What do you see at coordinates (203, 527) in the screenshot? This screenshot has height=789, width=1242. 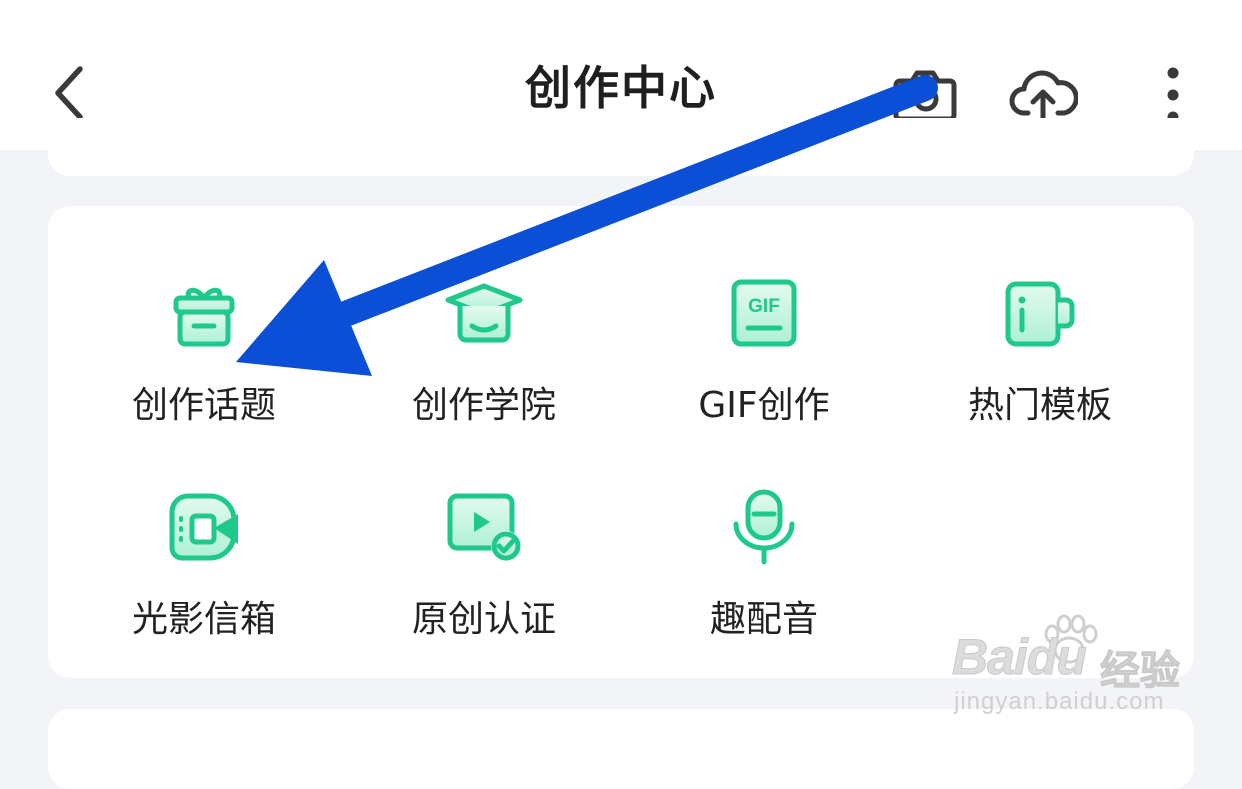 I see `video-camera-icon` at bounding box center [203, 527].